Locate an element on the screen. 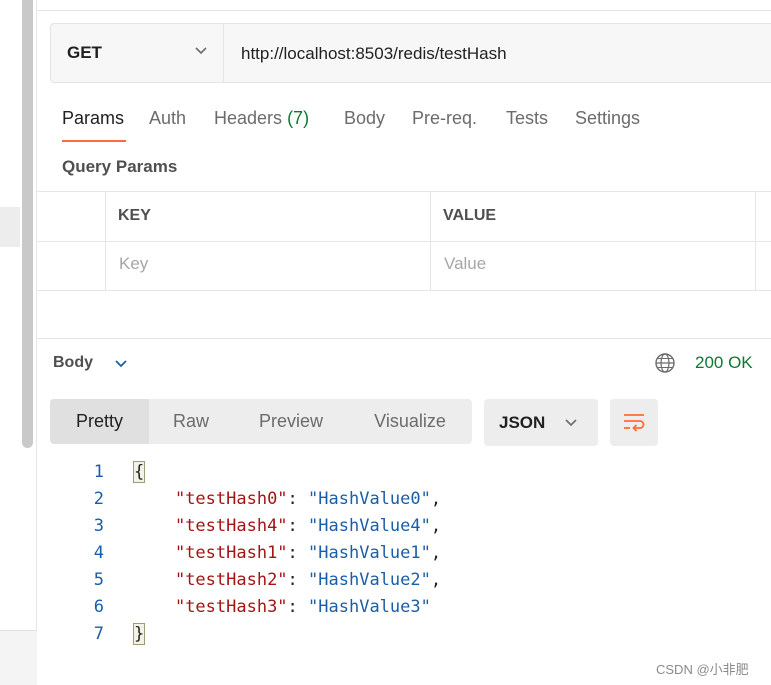  code-line: 4 "testHash1": "HashValue1", is located at coordinates (385, 556).